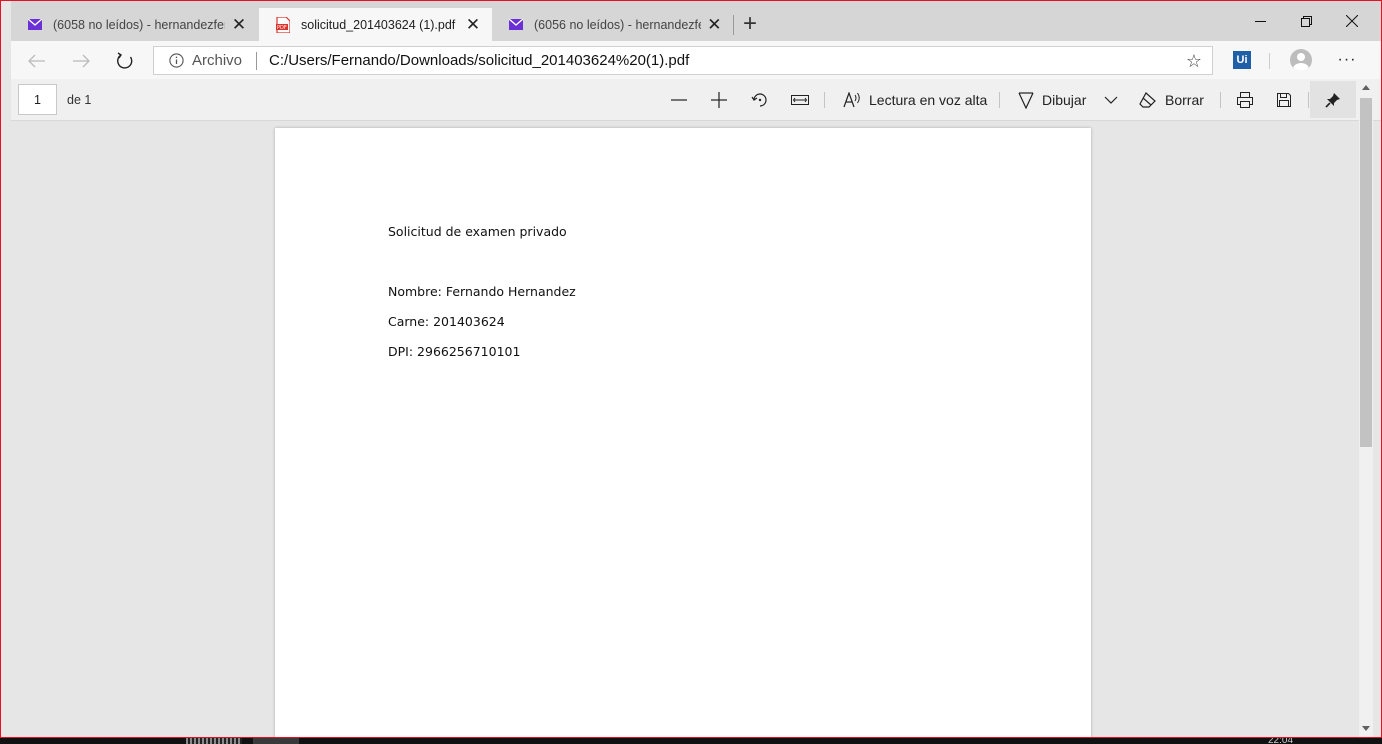 Image resolution: width=1382 pixels, height=744 pixels. What do you see at coordinates (800, 100) in the screenshot?
I see `fit-page-button` at bounding box center [800, 100].